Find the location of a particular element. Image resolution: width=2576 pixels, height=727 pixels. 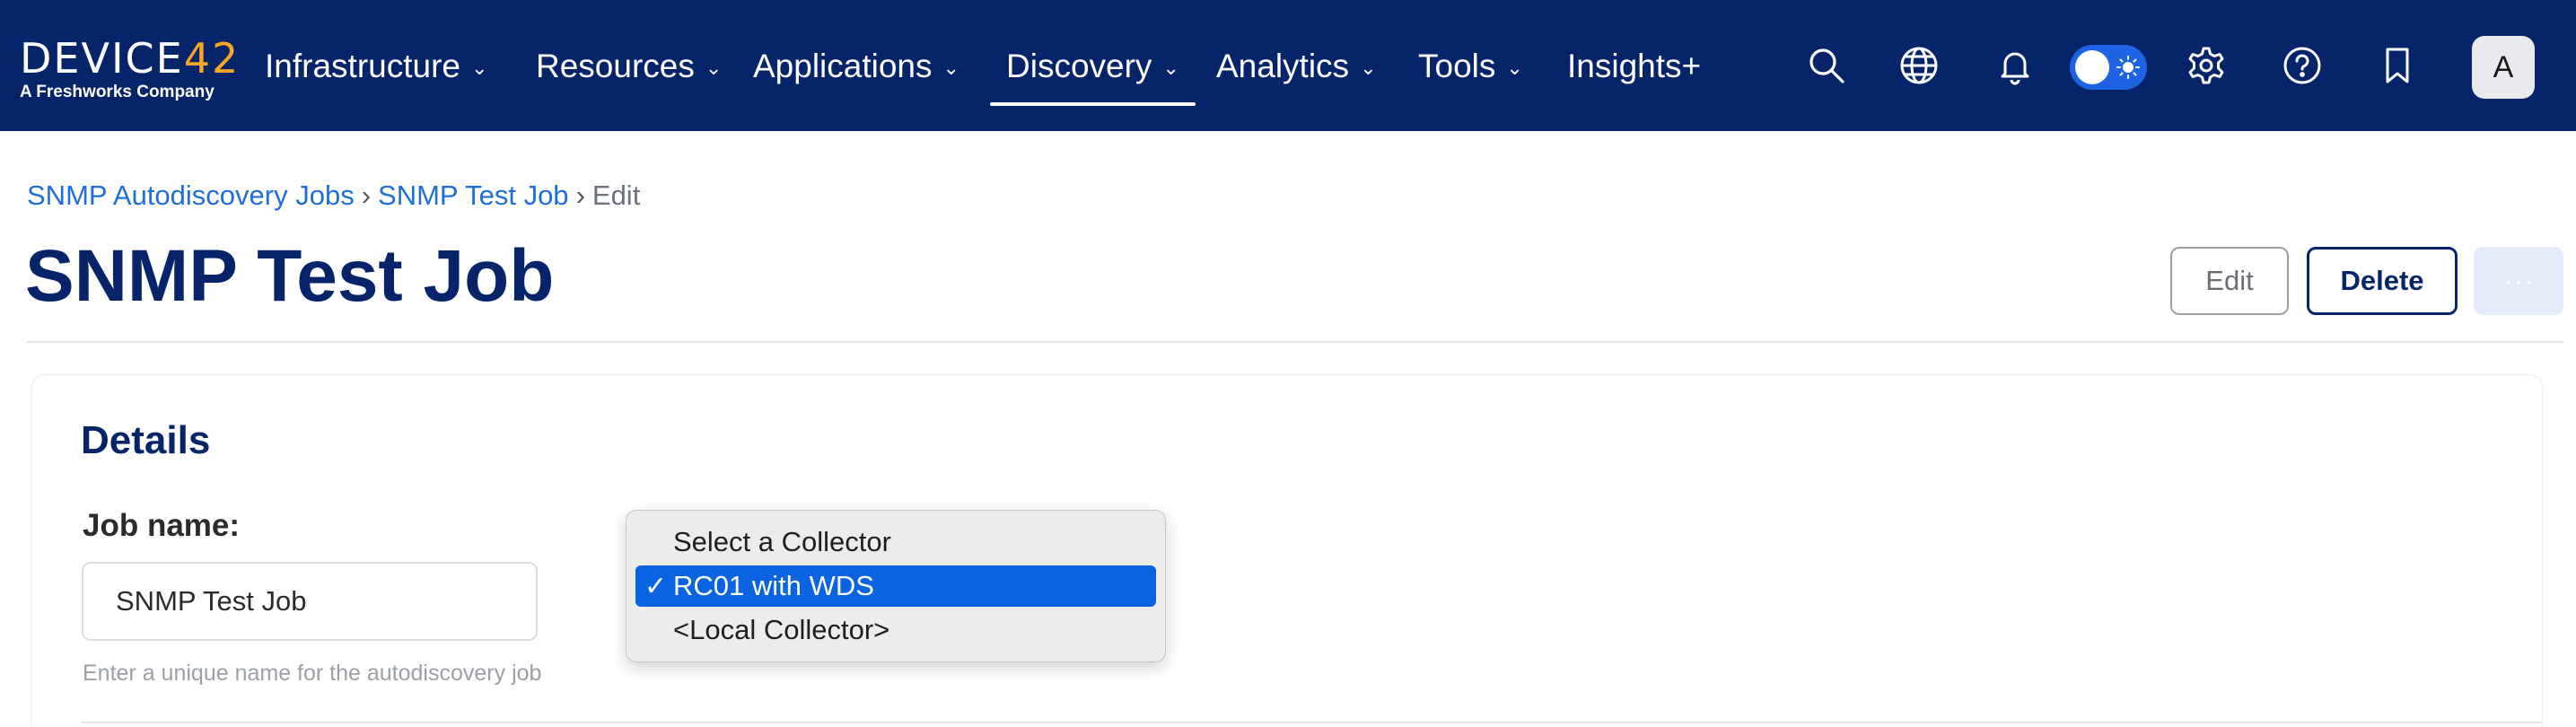

header-divider is located at coordinates (1295, 342).